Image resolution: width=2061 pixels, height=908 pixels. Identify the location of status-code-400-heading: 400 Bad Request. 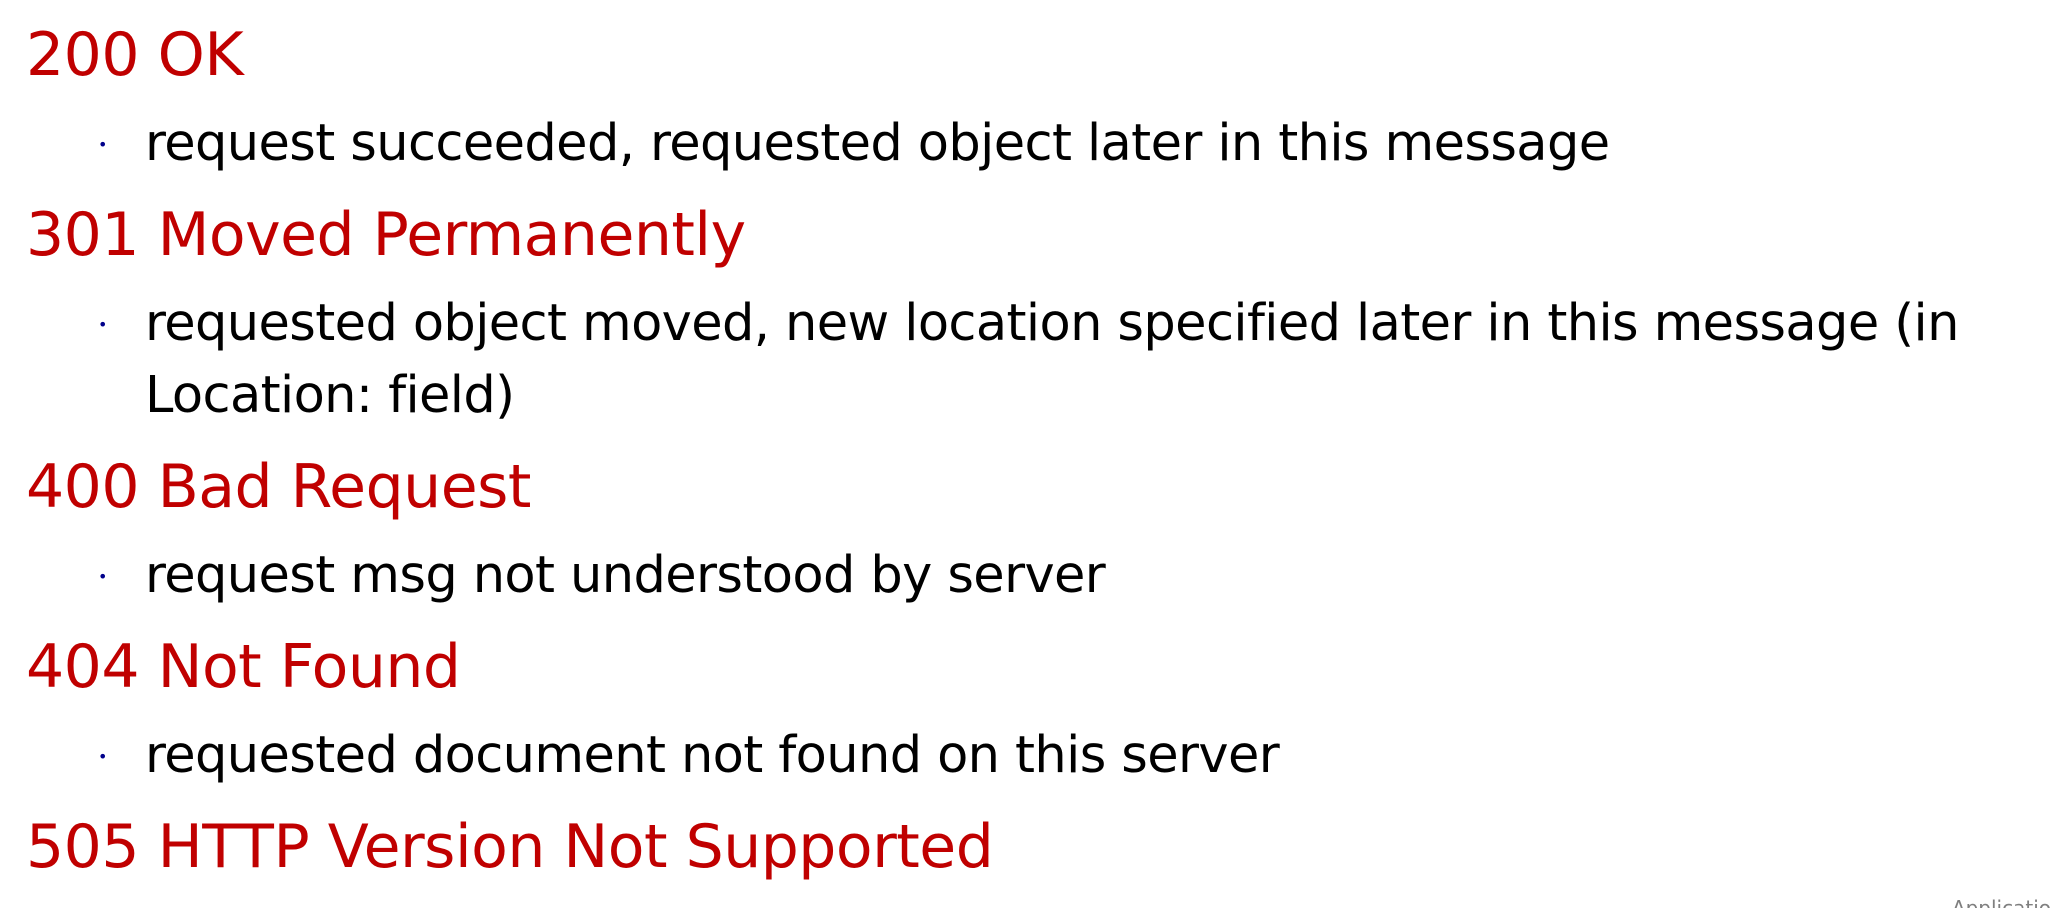
(278, 487).